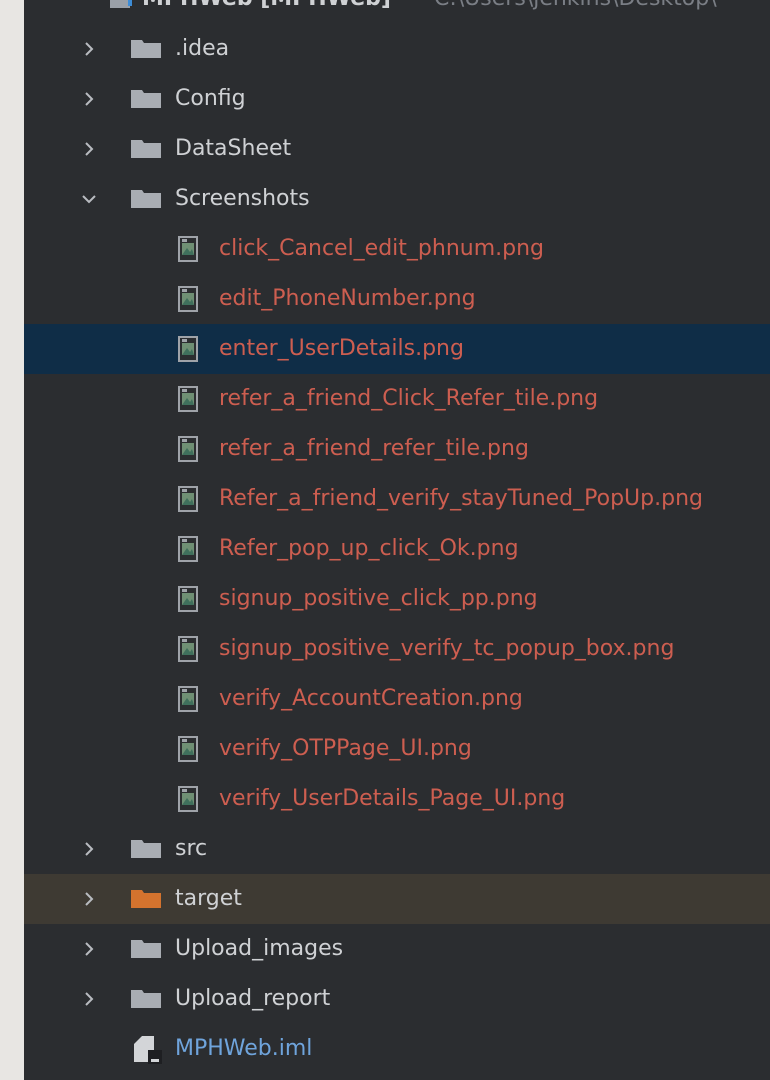 Image resolution: width=770 pixels, height=1080 pixels. I want to click on module-folder-icon, so click(120, 4).